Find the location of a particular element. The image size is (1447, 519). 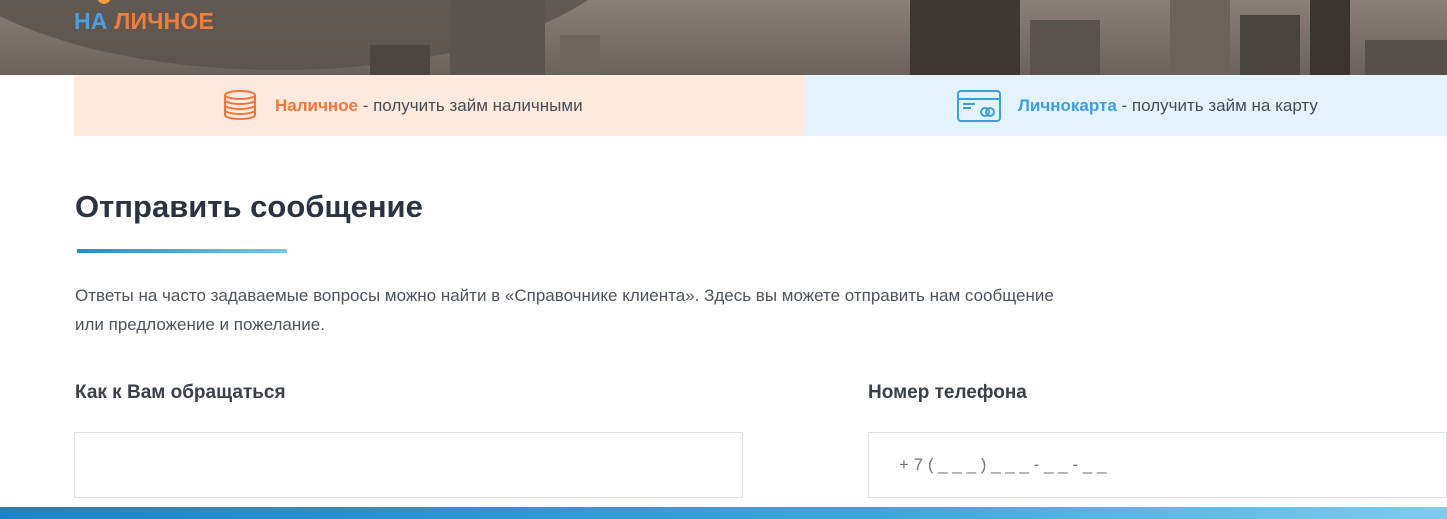

footer-bar is located at coordinates (723, 513).